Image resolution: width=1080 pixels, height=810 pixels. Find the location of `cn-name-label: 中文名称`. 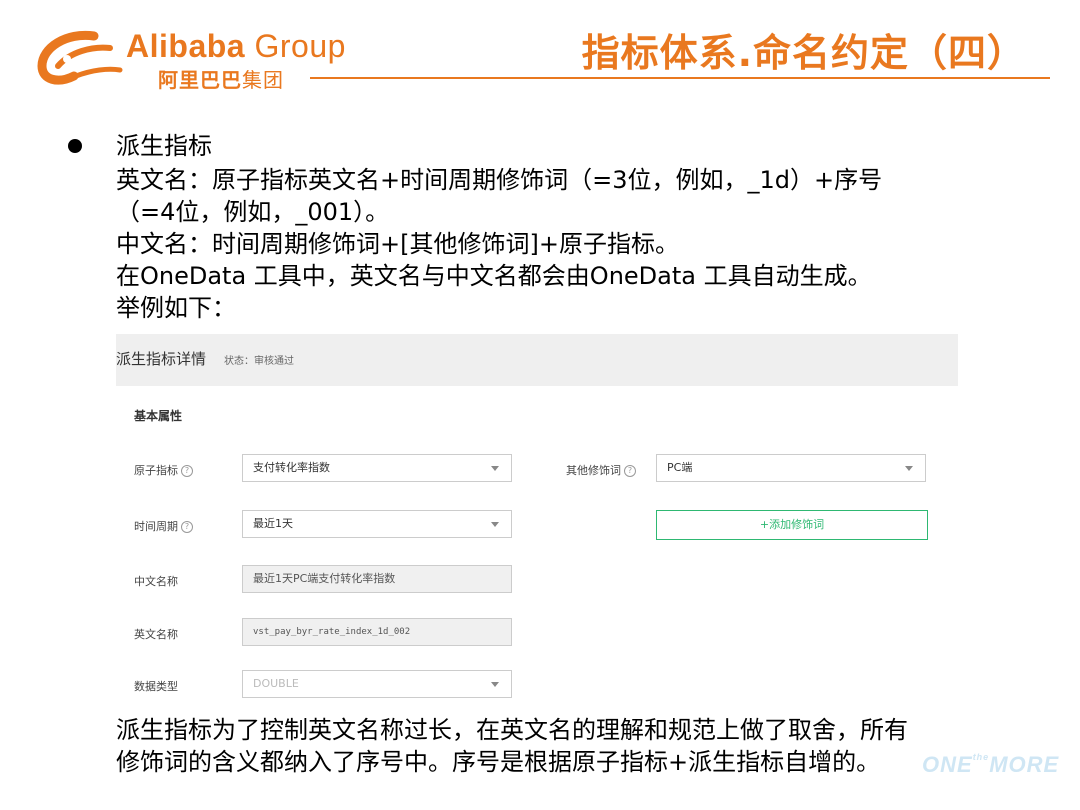

cn-name-label: 中文名称 is located at coordinates (156, 581).